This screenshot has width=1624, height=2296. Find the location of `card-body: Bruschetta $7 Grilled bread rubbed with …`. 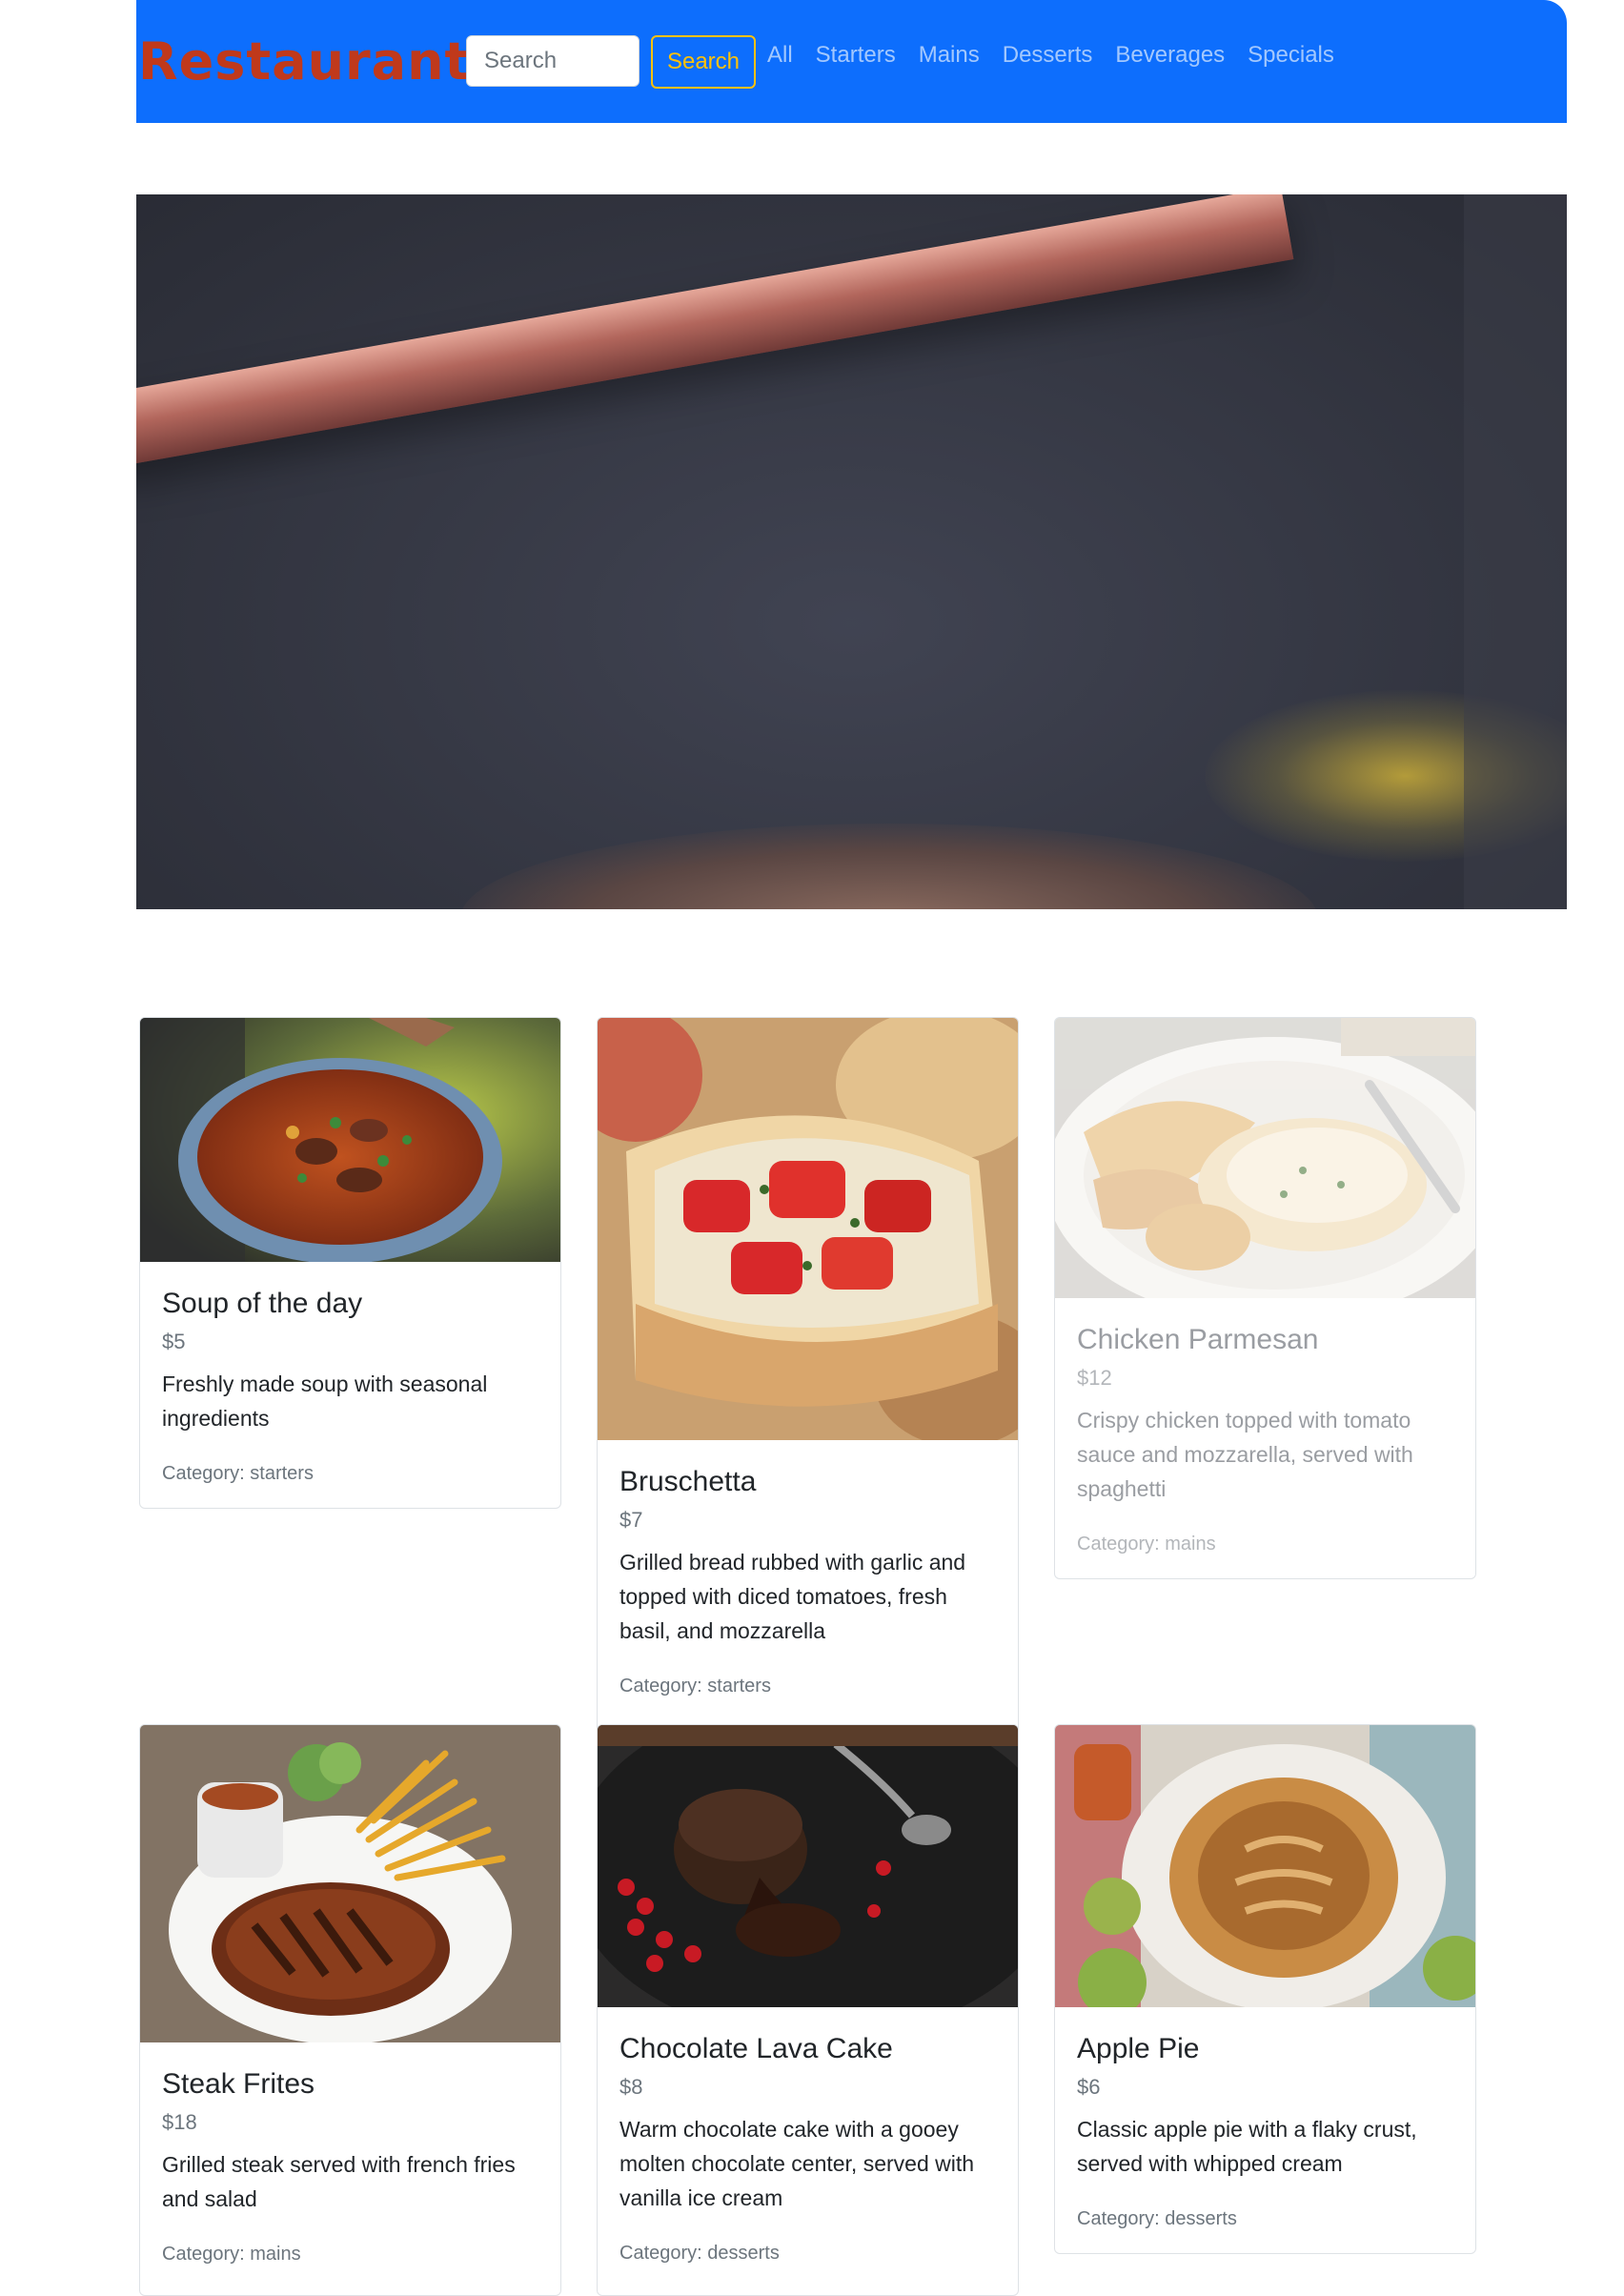

card-body: Bruschetta $7 Grilled bread rubbed with … is located at coordinates (808, 1580).